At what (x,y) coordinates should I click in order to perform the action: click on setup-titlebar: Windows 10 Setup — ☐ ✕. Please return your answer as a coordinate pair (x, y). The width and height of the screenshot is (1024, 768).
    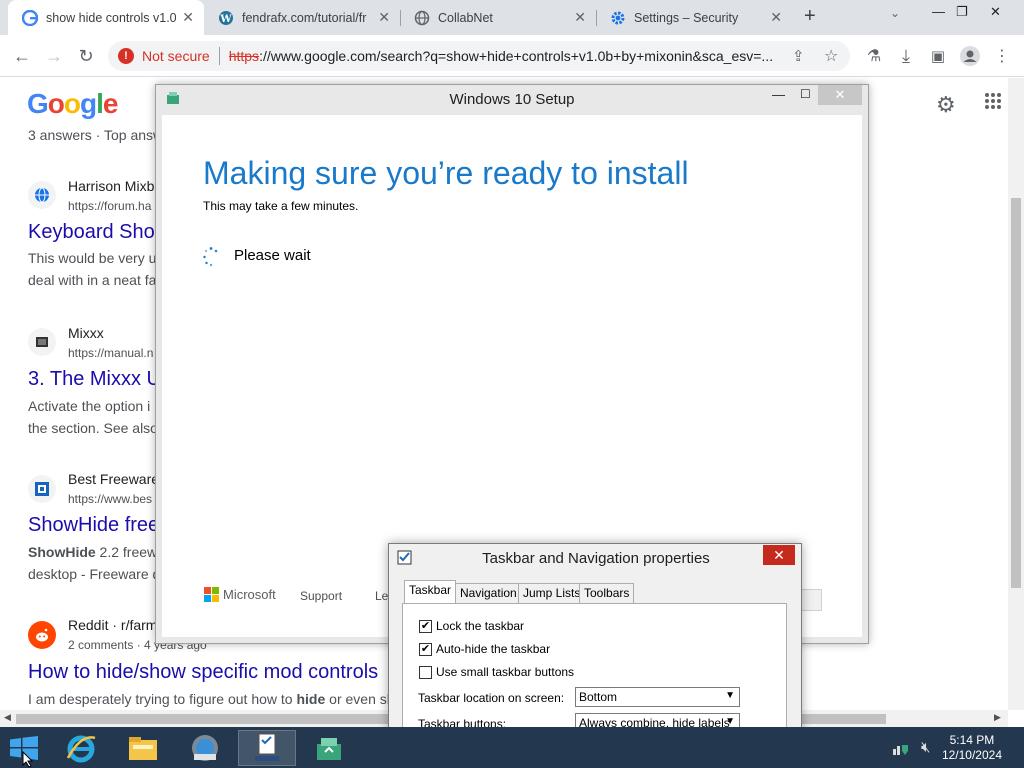
    Looking at the image, I should click on (512, 99).